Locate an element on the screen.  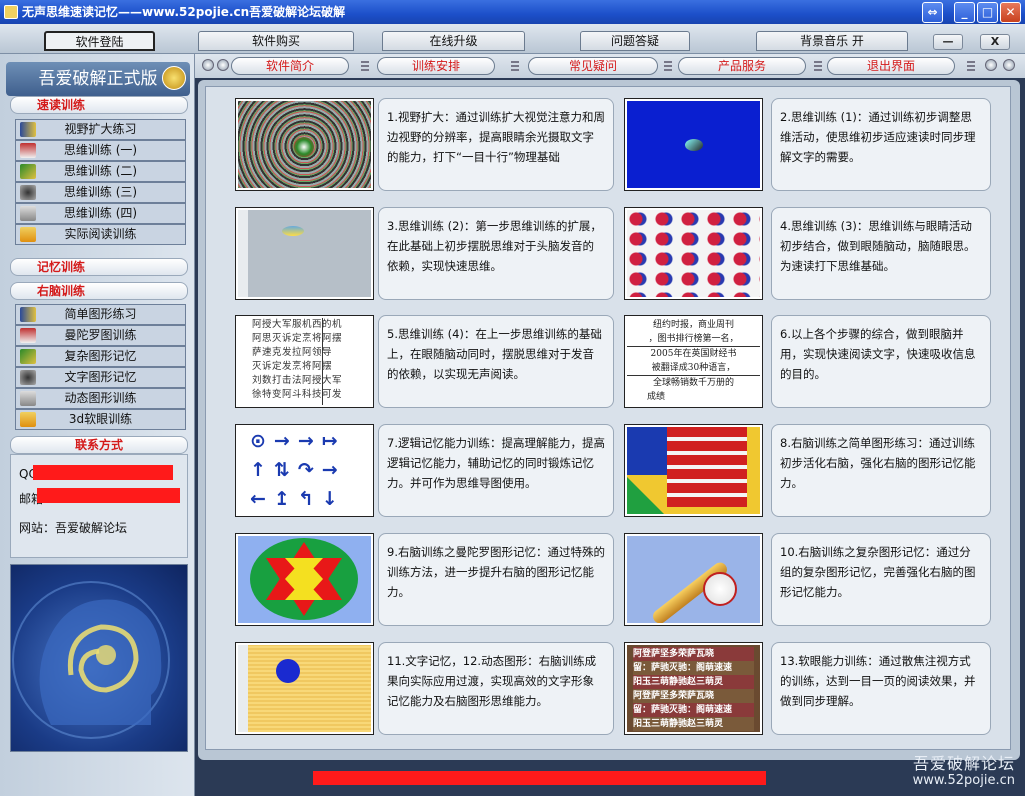
nav-actual-reading: 实际阅读训练 is located at coordinates (100, 234).